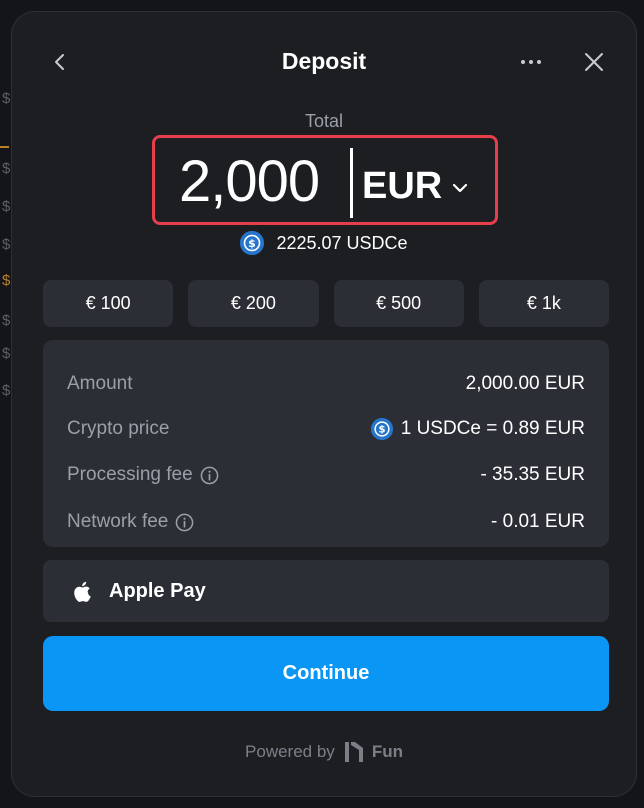  I want to click on detail-row-amount: Amount 2,000.00 EUR, so click(326, 384).